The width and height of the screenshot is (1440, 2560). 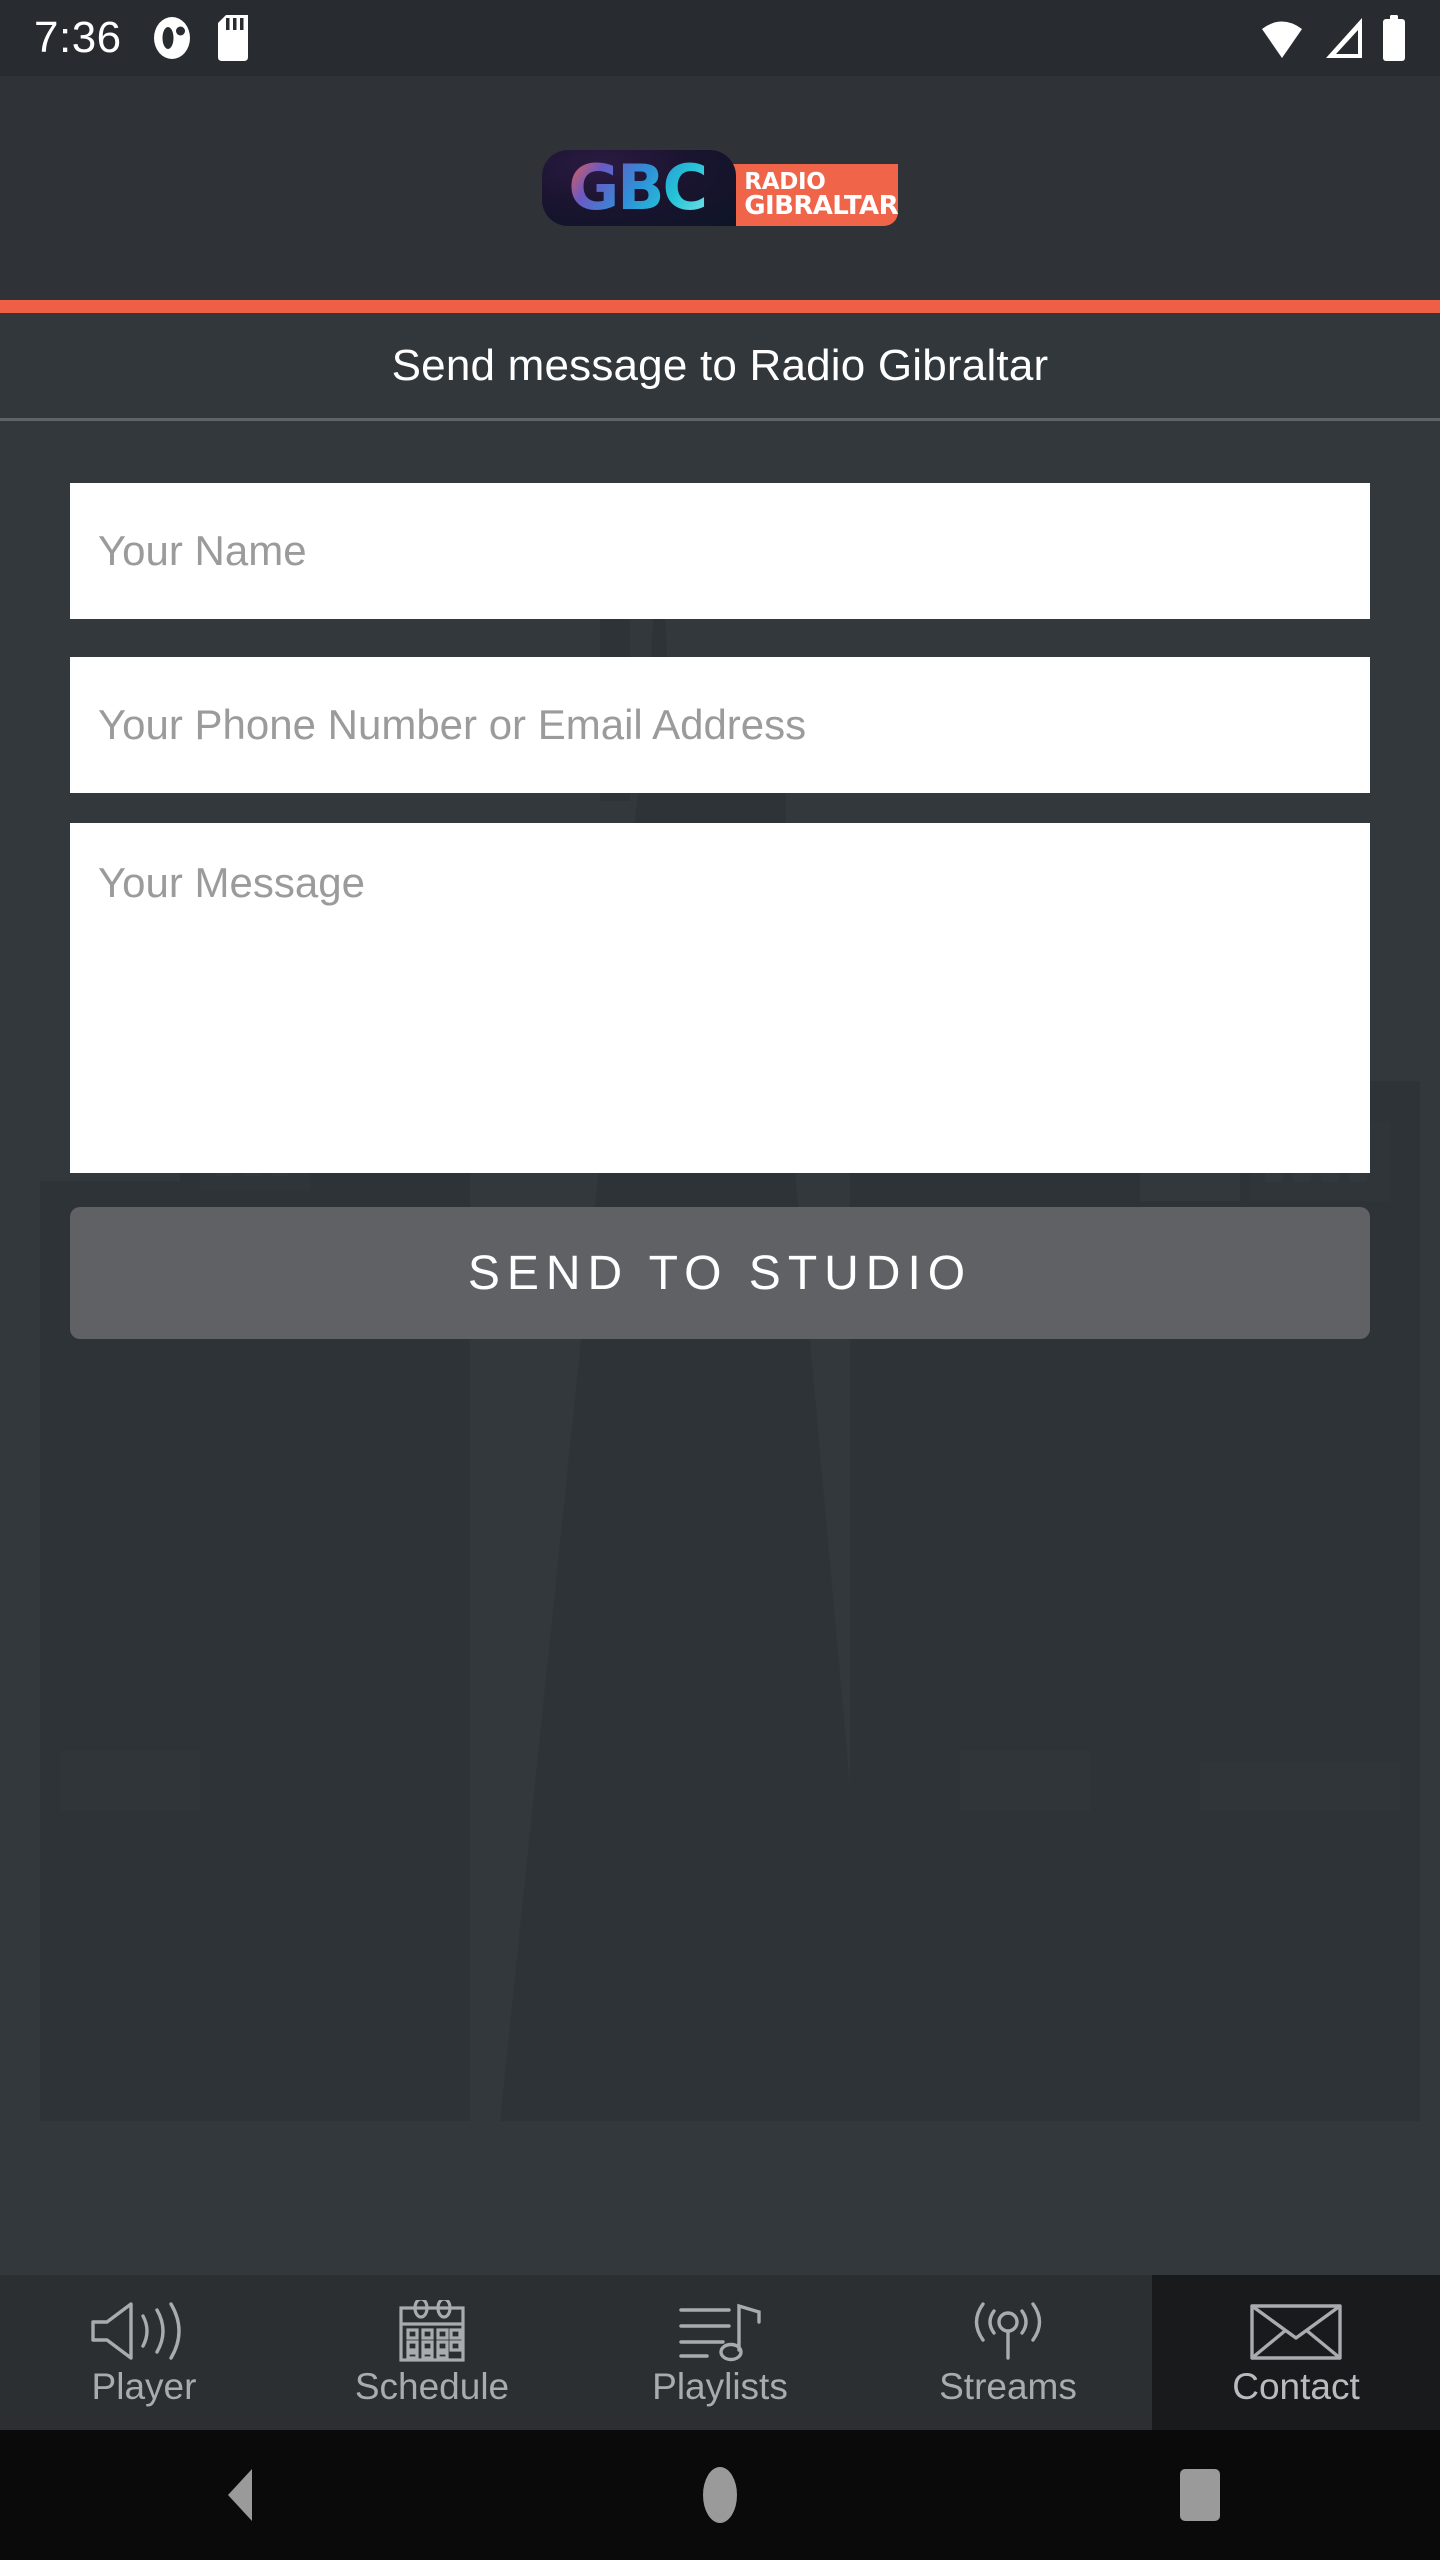 What do you see at coordinates (144, 2331) in the screenshot?
I see `speaker-volume-icon` at bounding box center [144, 2331].